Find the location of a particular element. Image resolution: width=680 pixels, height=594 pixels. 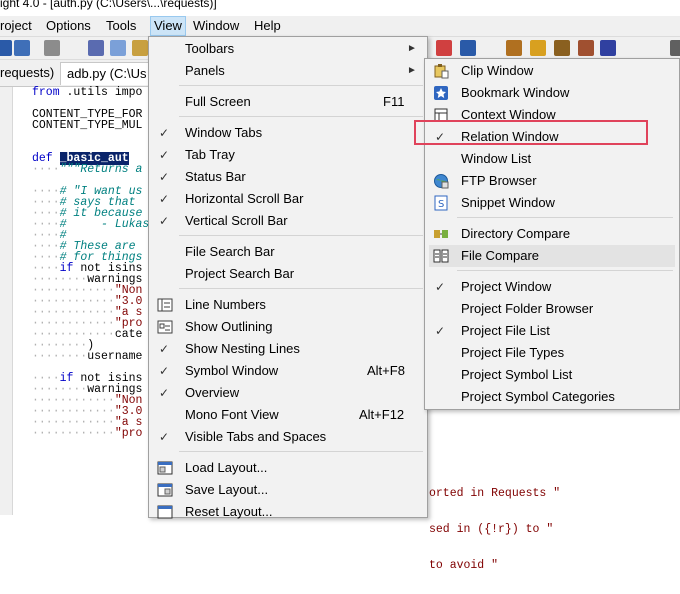

menu-item-show-nesting-lines: ✓ Show Nesting Lines is located at coordinates (288, 349).